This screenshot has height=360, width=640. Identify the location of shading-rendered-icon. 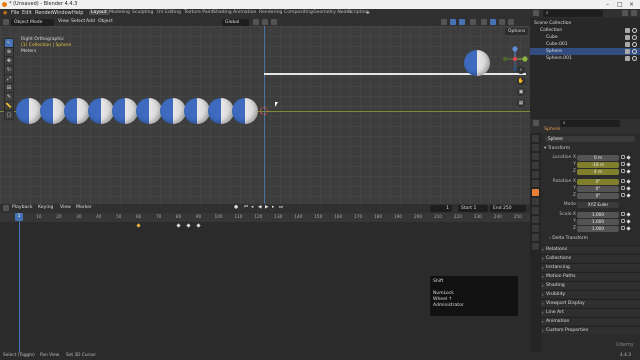
(511, 22).